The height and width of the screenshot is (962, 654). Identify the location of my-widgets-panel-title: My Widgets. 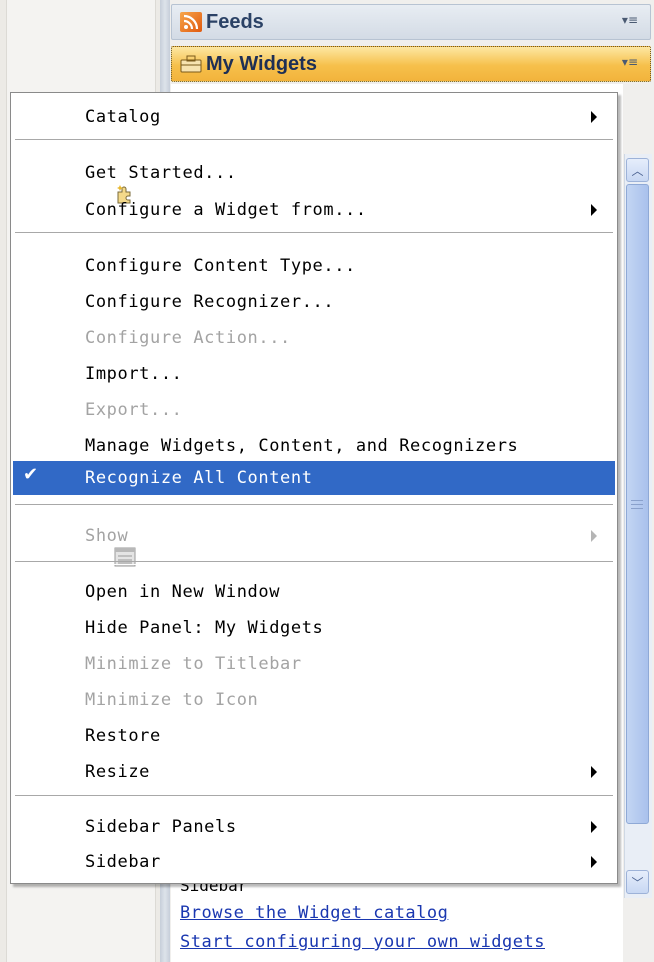
(261, 63).